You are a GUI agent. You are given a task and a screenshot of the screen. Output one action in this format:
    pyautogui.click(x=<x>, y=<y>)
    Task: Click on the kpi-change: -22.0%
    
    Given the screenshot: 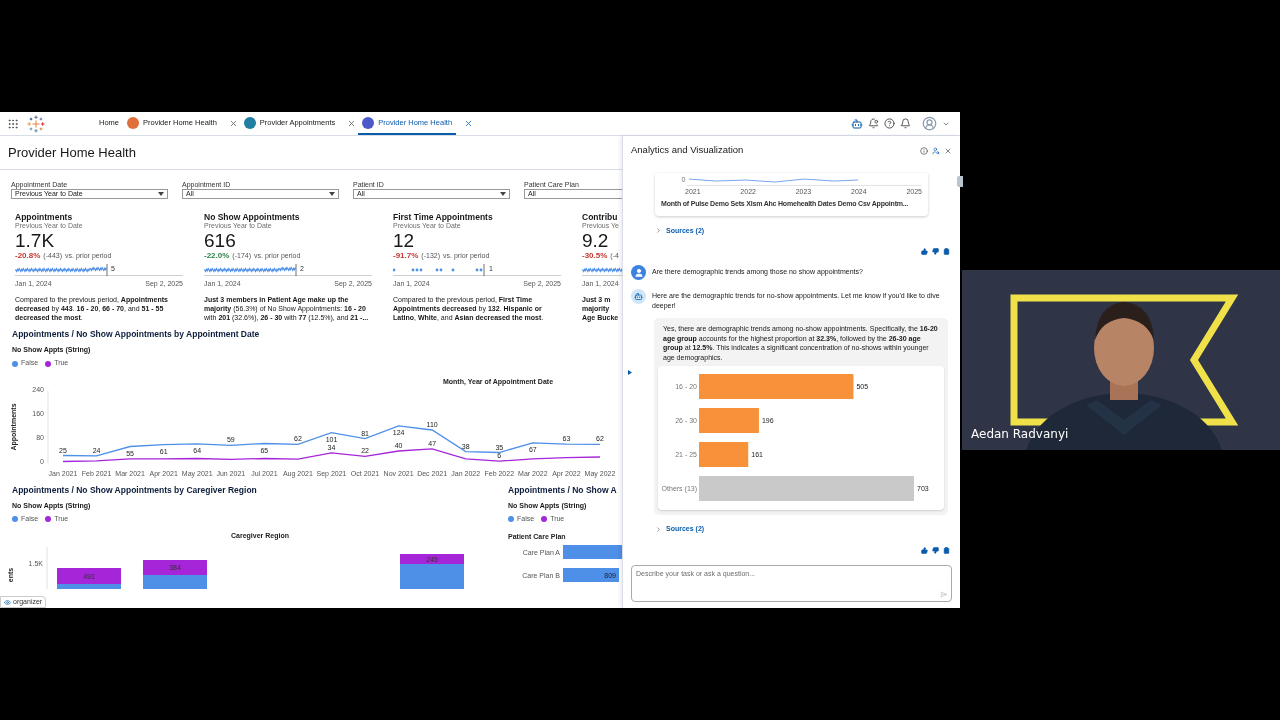 What is the action you would take?
    pyautogui.click(x=217, y=255)
    